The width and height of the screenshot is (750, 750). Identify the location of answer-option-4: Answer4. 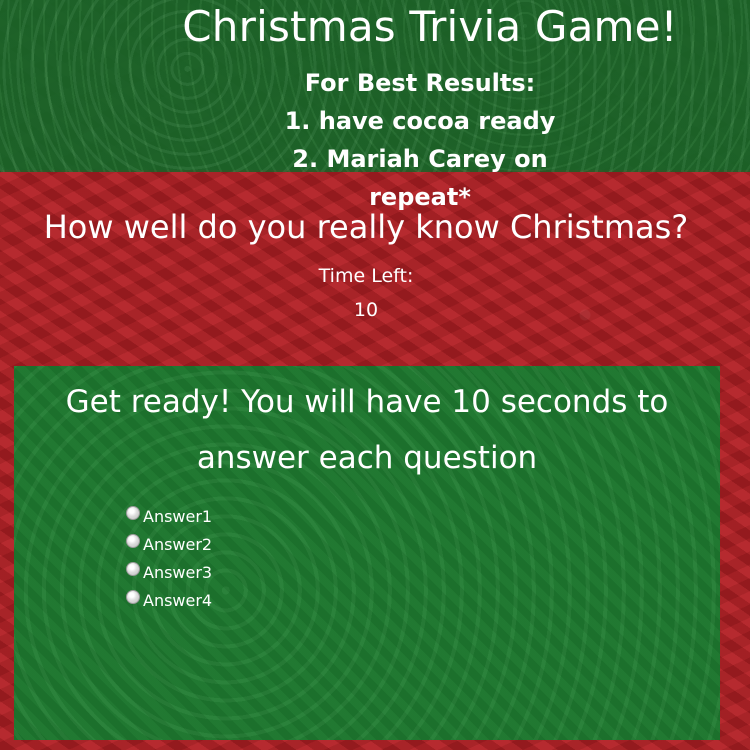
(169, 600).